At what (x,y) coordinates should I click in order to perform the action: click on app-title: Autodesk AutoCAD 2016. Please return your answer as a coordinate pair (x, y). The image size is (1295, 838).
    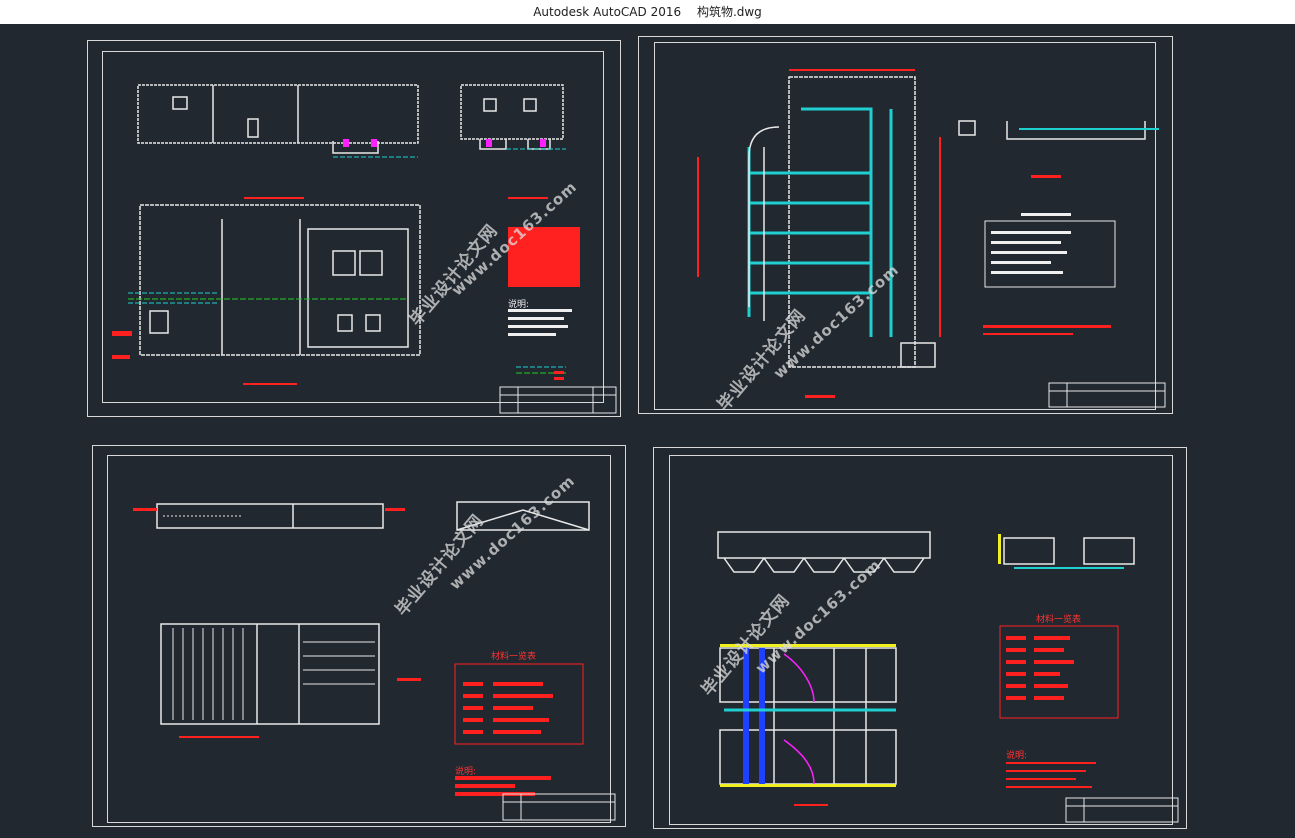
    Looking at the image, I should click on (607, 12).